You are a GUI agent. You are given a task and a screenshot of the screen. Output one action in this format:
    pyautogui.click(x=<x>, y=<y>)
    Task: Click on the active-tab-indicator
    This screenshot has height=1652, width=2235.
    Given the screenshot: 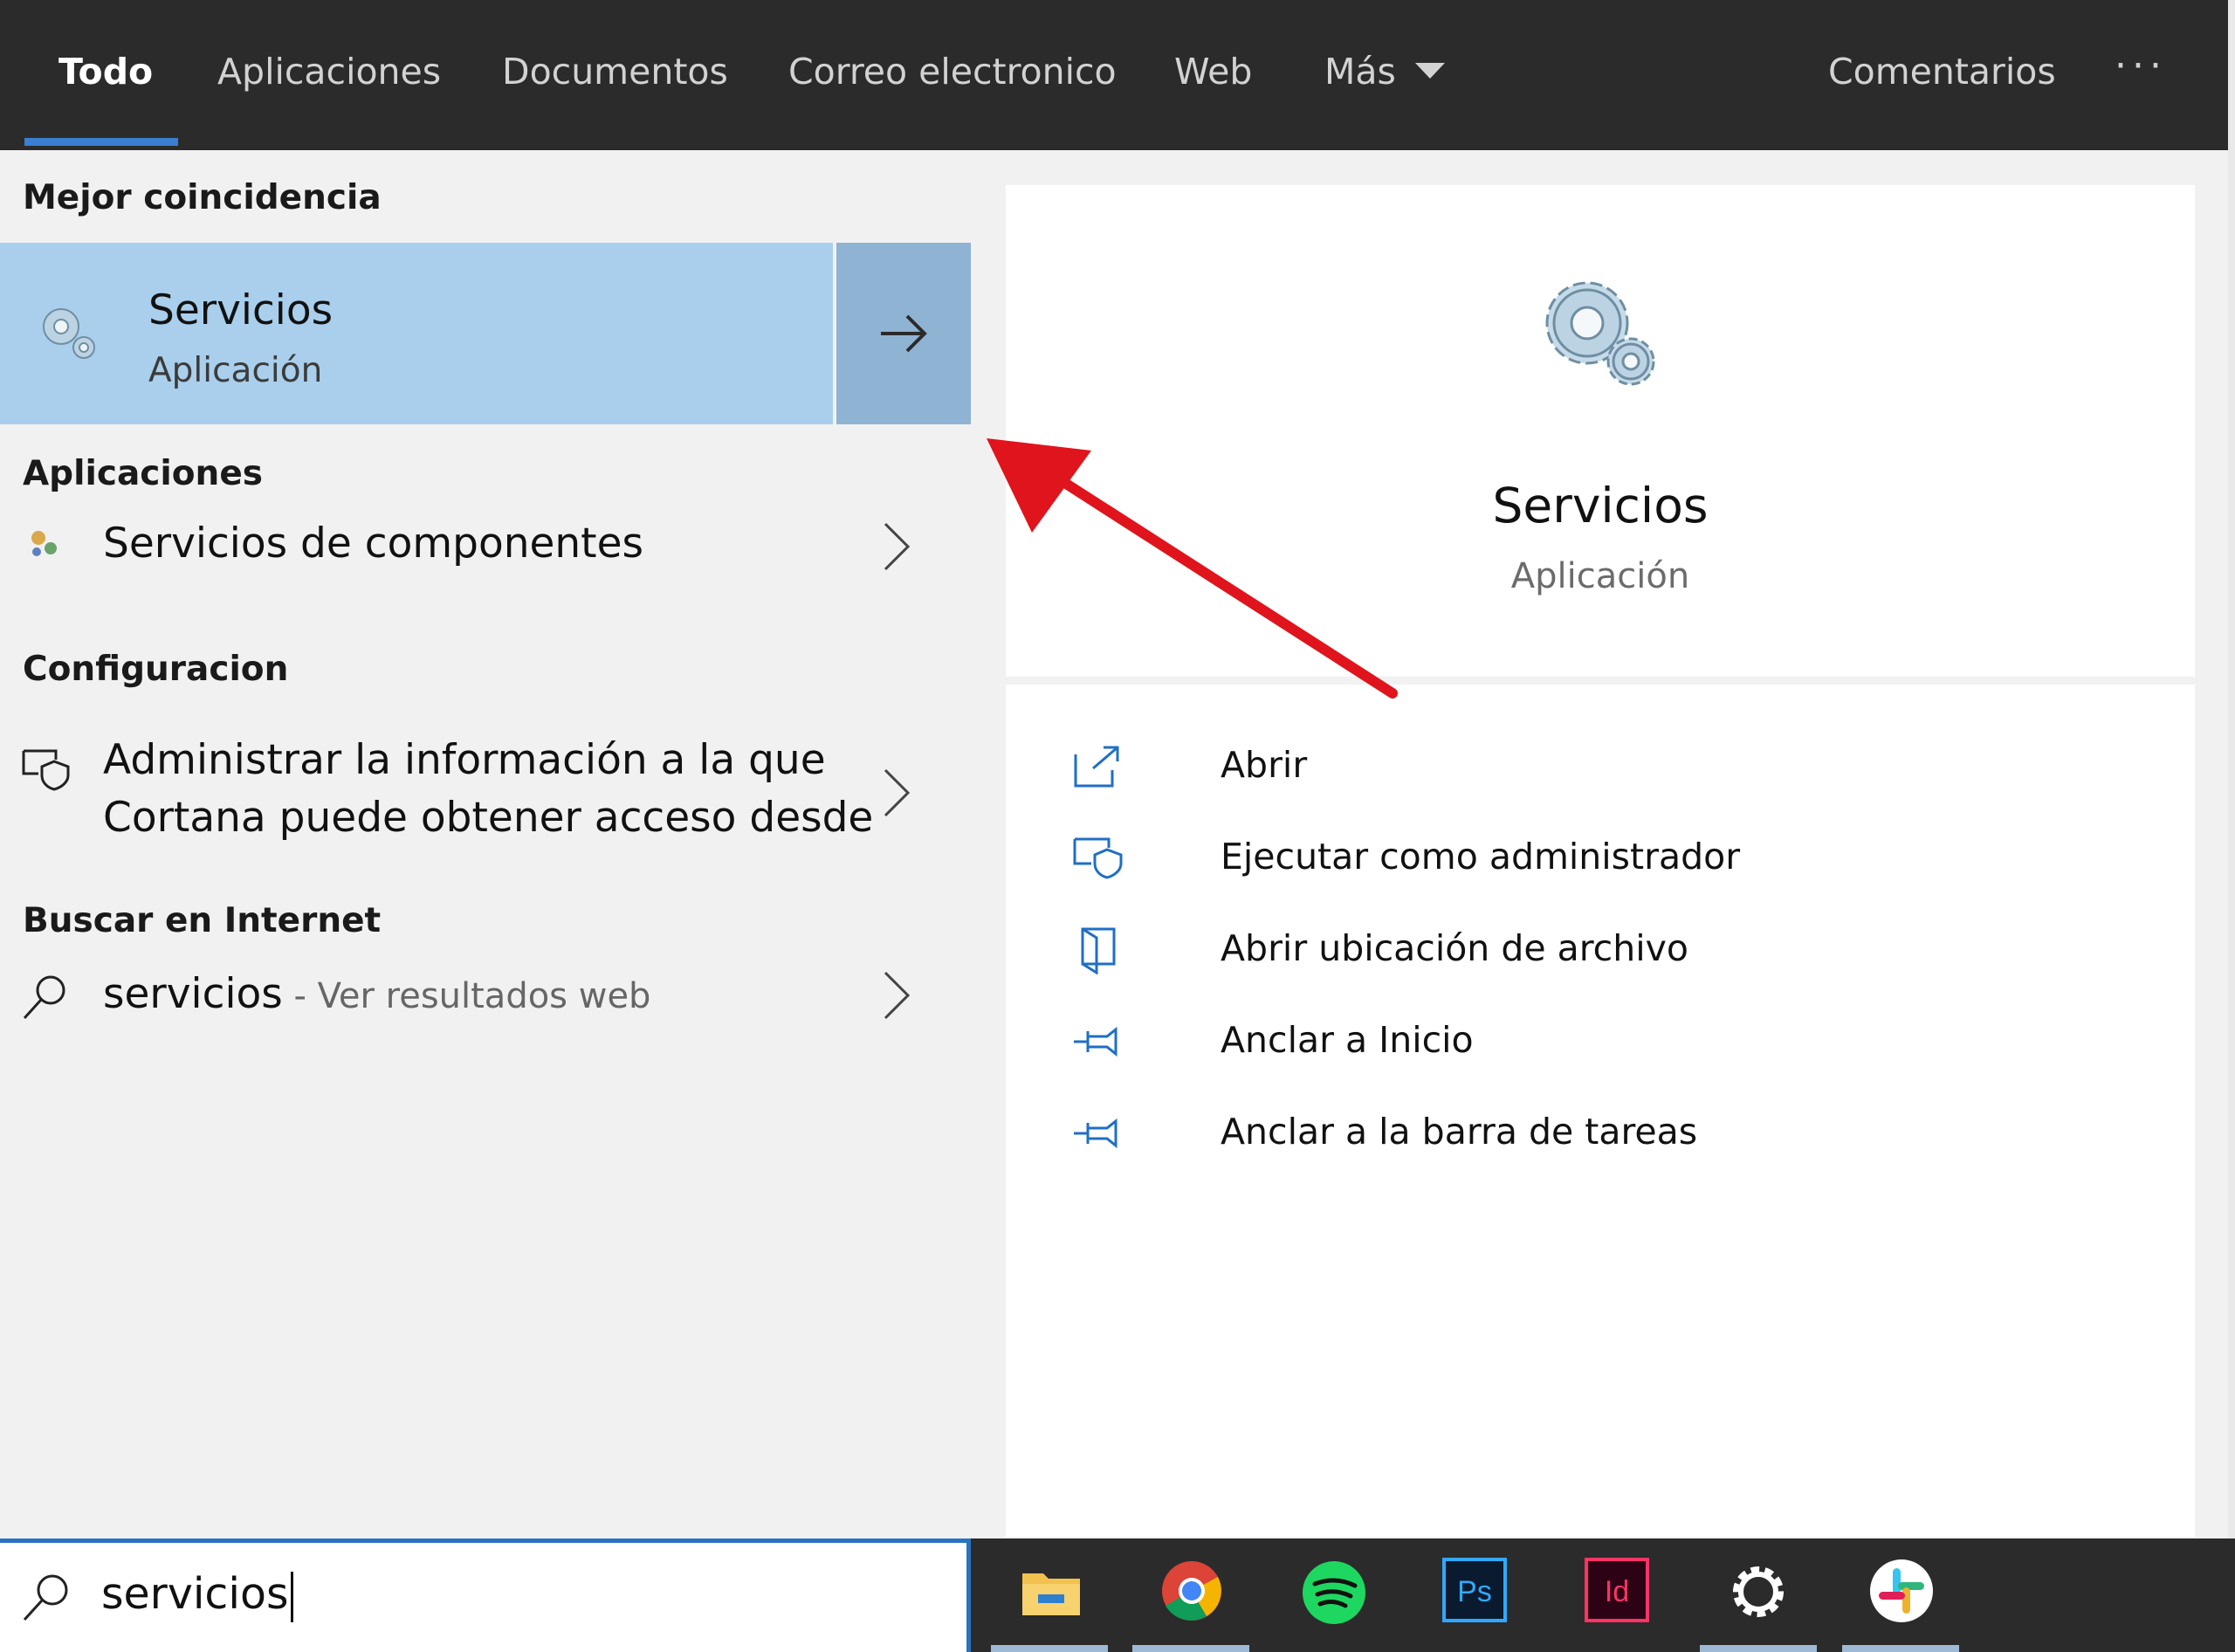 What is the action you would take?
    pyautogui.click(x=101, y=142)
    